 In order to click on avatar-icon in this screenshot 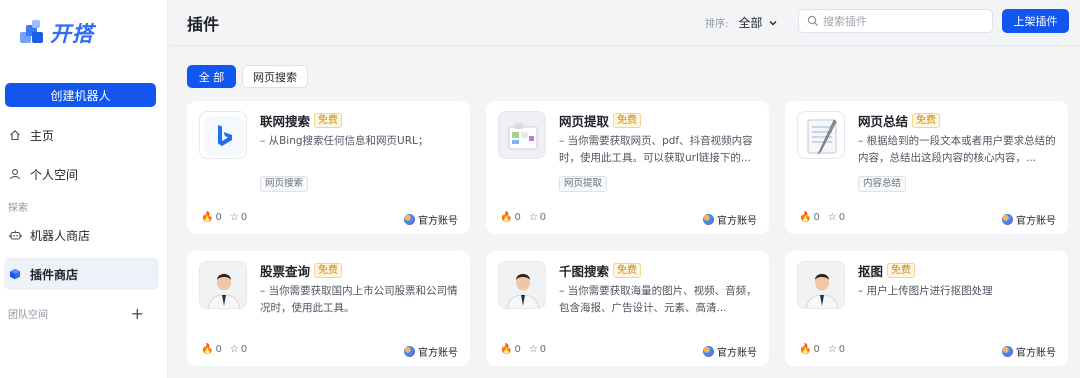, I will do `click(522, 285)`.